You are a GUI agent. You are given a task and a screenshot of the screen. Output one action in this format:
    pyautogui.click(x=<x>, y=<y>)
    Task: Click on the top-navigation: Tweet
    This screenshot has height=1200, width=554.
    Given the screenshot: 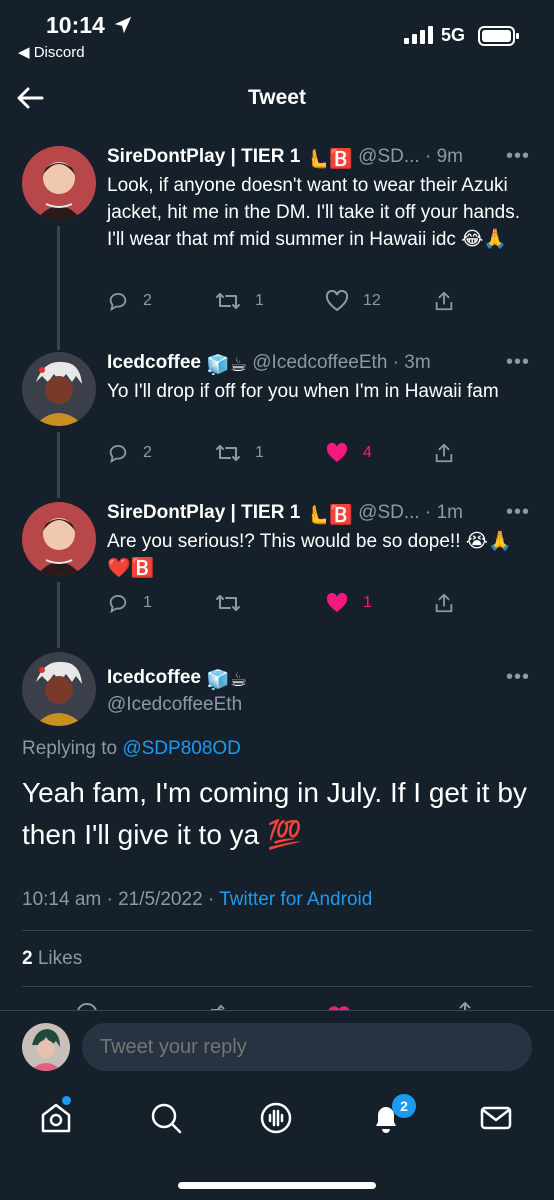 What is the action you would take?
    pyautogui.click(x=277, y=98)
    